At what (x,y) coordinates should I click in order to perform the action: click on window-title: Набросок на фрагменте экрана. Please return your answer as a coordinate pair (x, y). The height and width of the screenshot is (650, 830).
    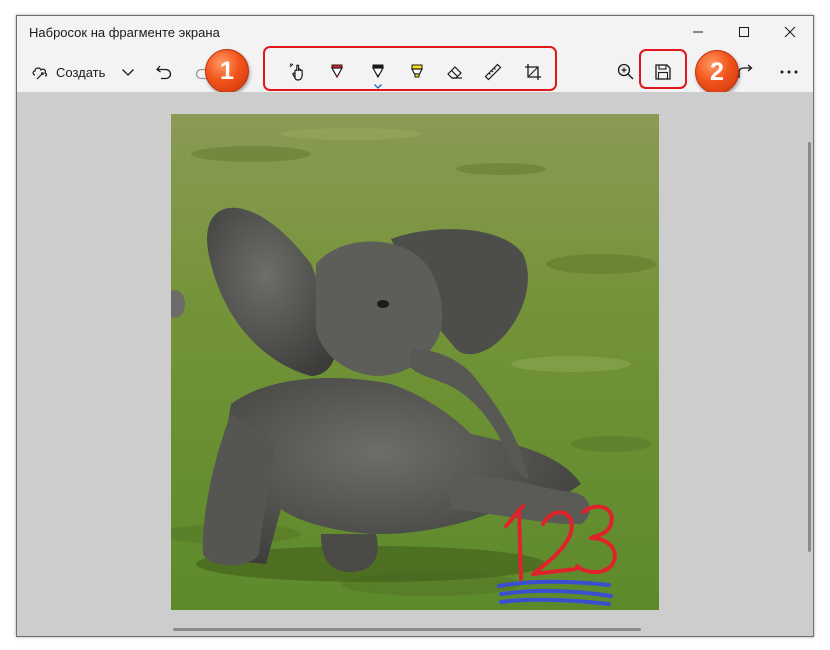
    Looking at the image, I should click on (124, 32).